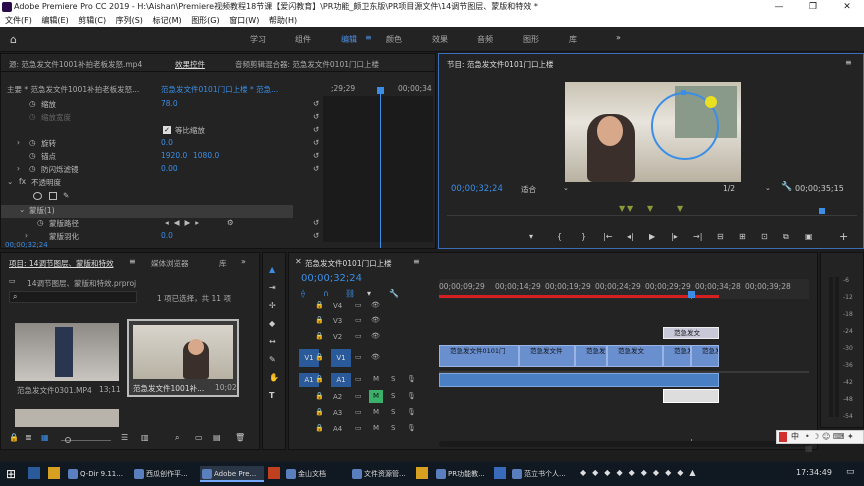 The width and height of the screenshot is (864, 486). What do you see at coordinates (477, 189) in the screenshot?
I see `program-timecode: 00;00;32;24` at bounding box center [477, 189].